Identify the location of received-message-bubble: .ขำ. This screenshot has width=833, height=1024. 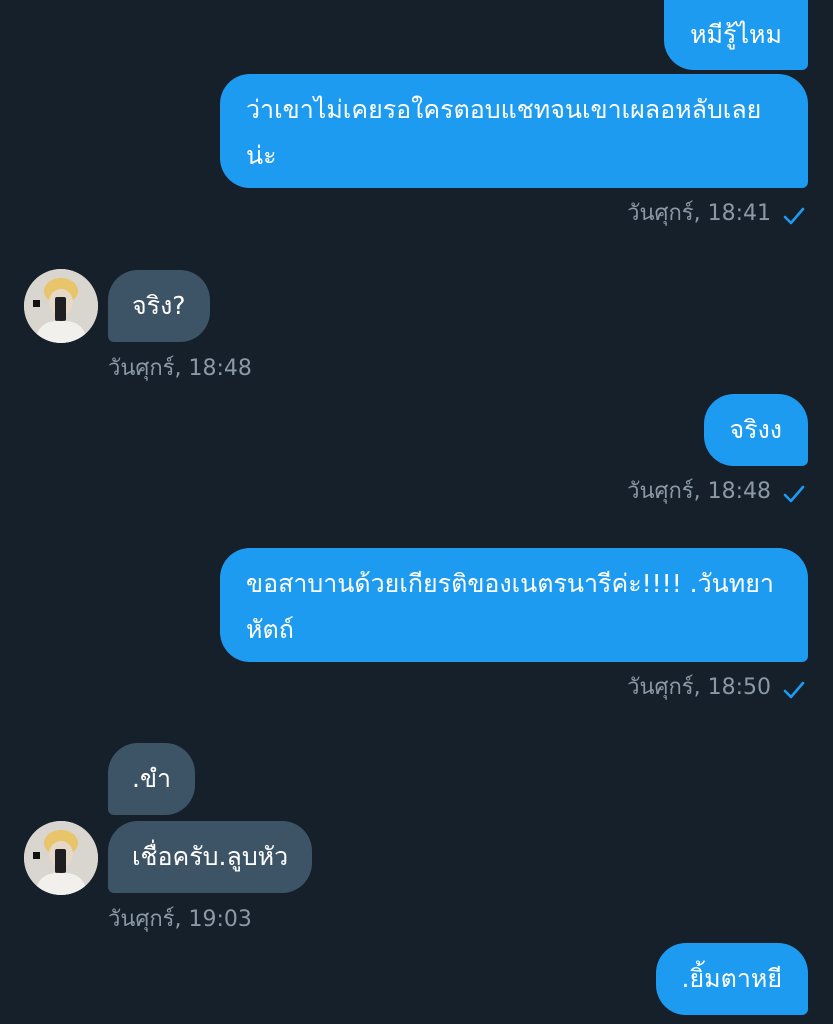
(152, 779).